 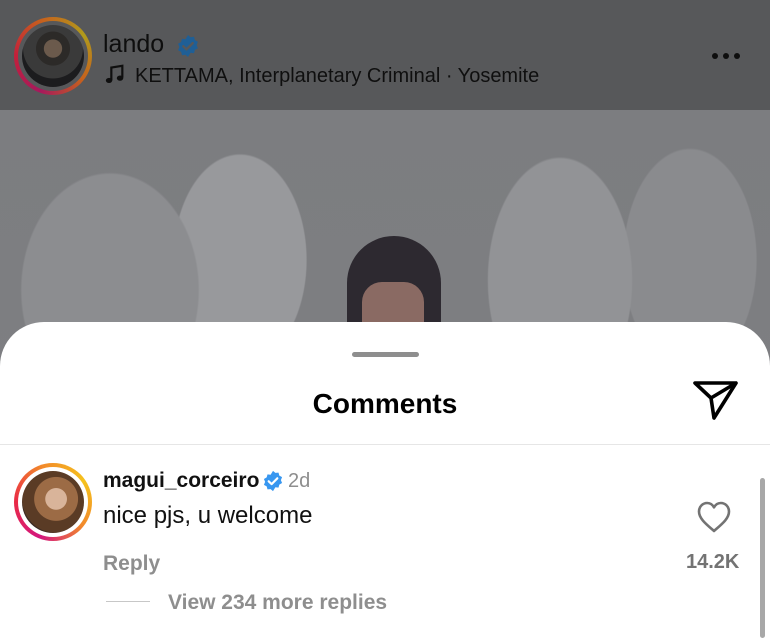 I want to click on scrollbar, so click(x=762, y=558).